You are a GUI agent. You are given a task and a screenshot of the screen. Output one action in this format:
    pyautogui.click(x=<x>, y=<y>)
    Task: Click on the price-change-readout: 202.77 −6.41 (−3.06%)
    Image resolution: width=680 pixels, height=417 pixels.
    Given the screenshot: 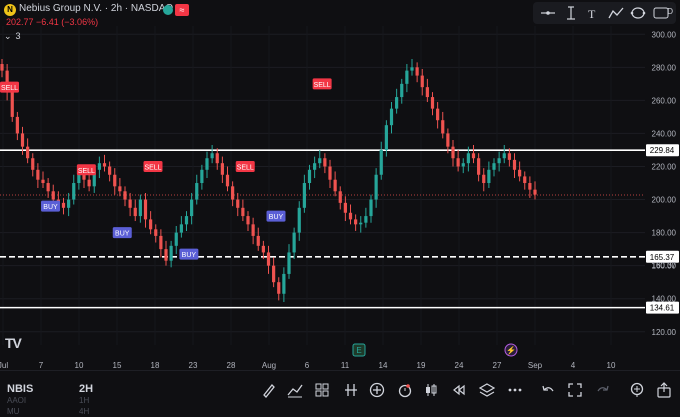 What is the action you would take?
    pyautogui.click(x=52, y=22)
    